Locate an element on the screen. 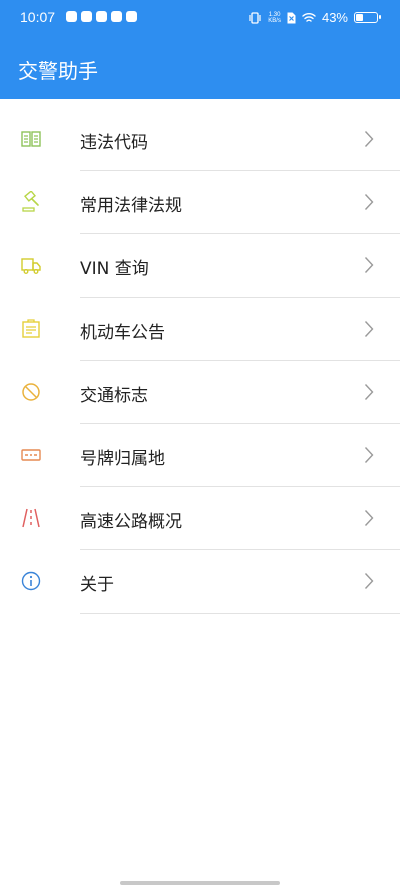  battery-icon is located at coordinates (367, 17).